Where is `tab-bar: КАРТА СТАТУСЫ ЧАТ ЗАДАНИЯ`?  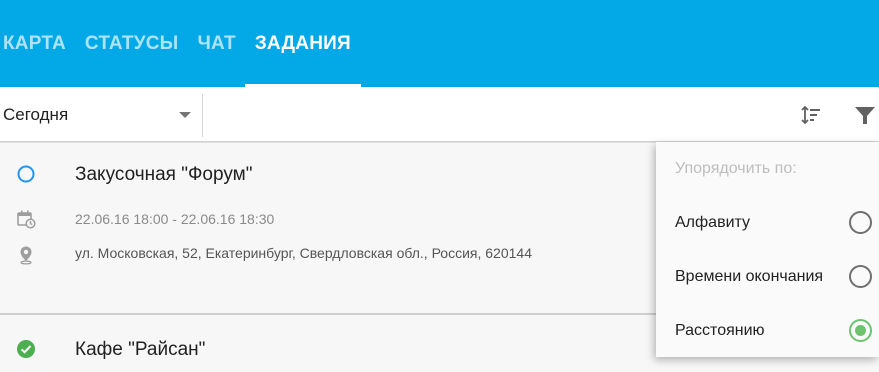
tab-bar: КАРТА СТАТУСЫ ЧАТ ЗАДАНИЯ is located at coordinates (180, 43).